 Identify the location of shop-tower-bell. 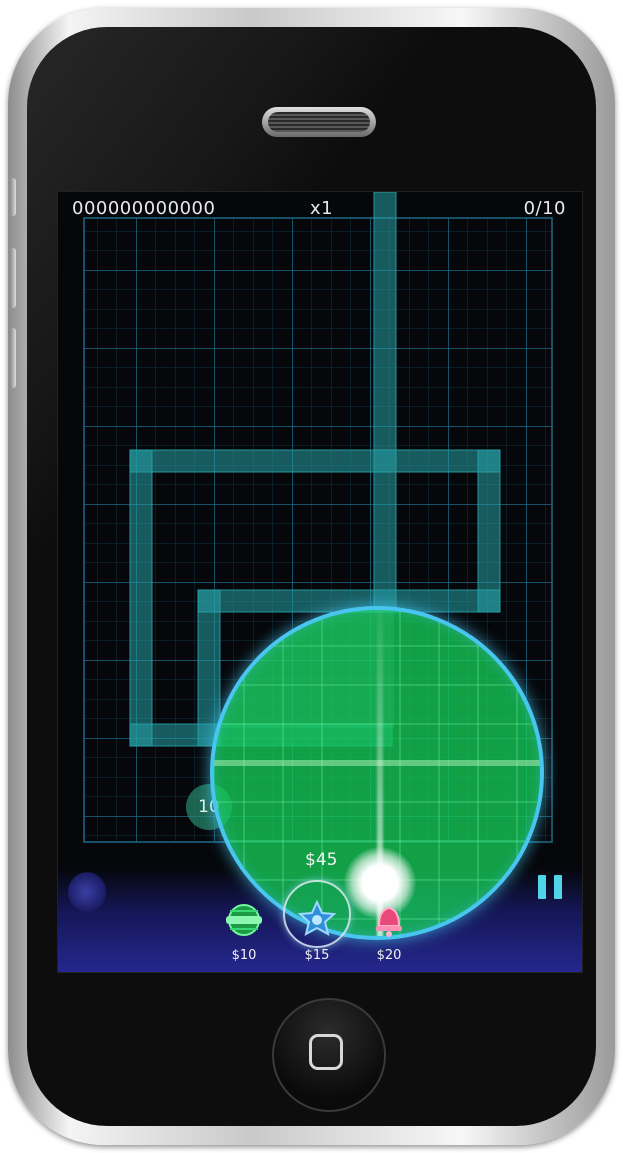
(389, 920).